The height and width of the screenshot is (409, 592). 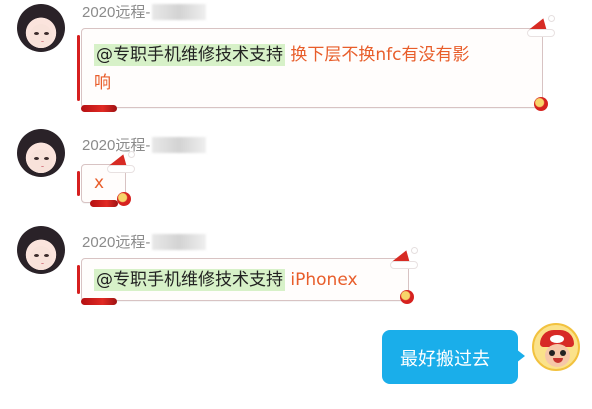 I want to click on message-bubble-2: x, so click(x=106, y=179).